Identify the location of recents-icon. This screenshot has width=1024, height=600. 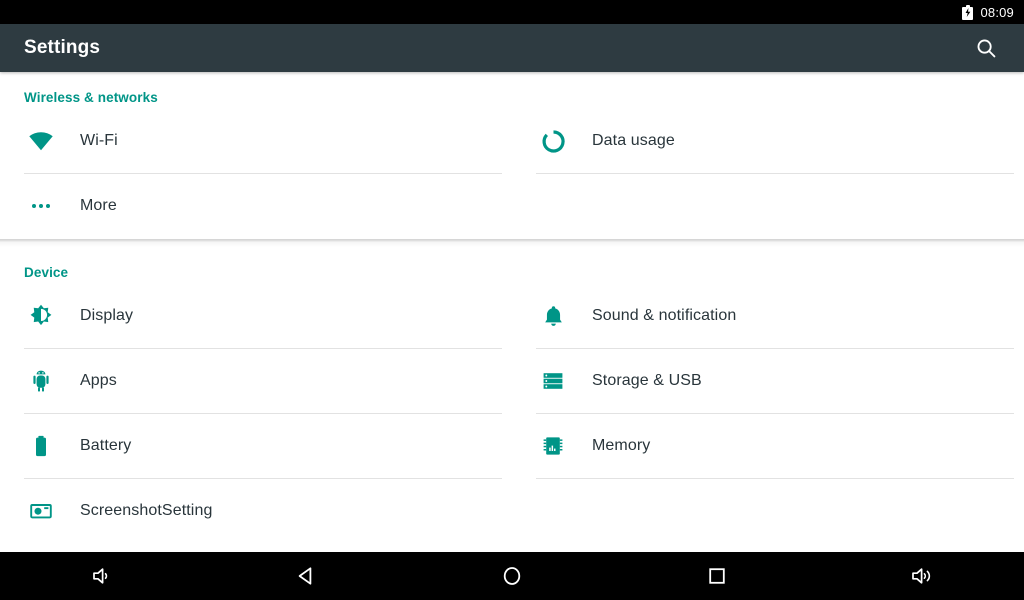
(717, 576).